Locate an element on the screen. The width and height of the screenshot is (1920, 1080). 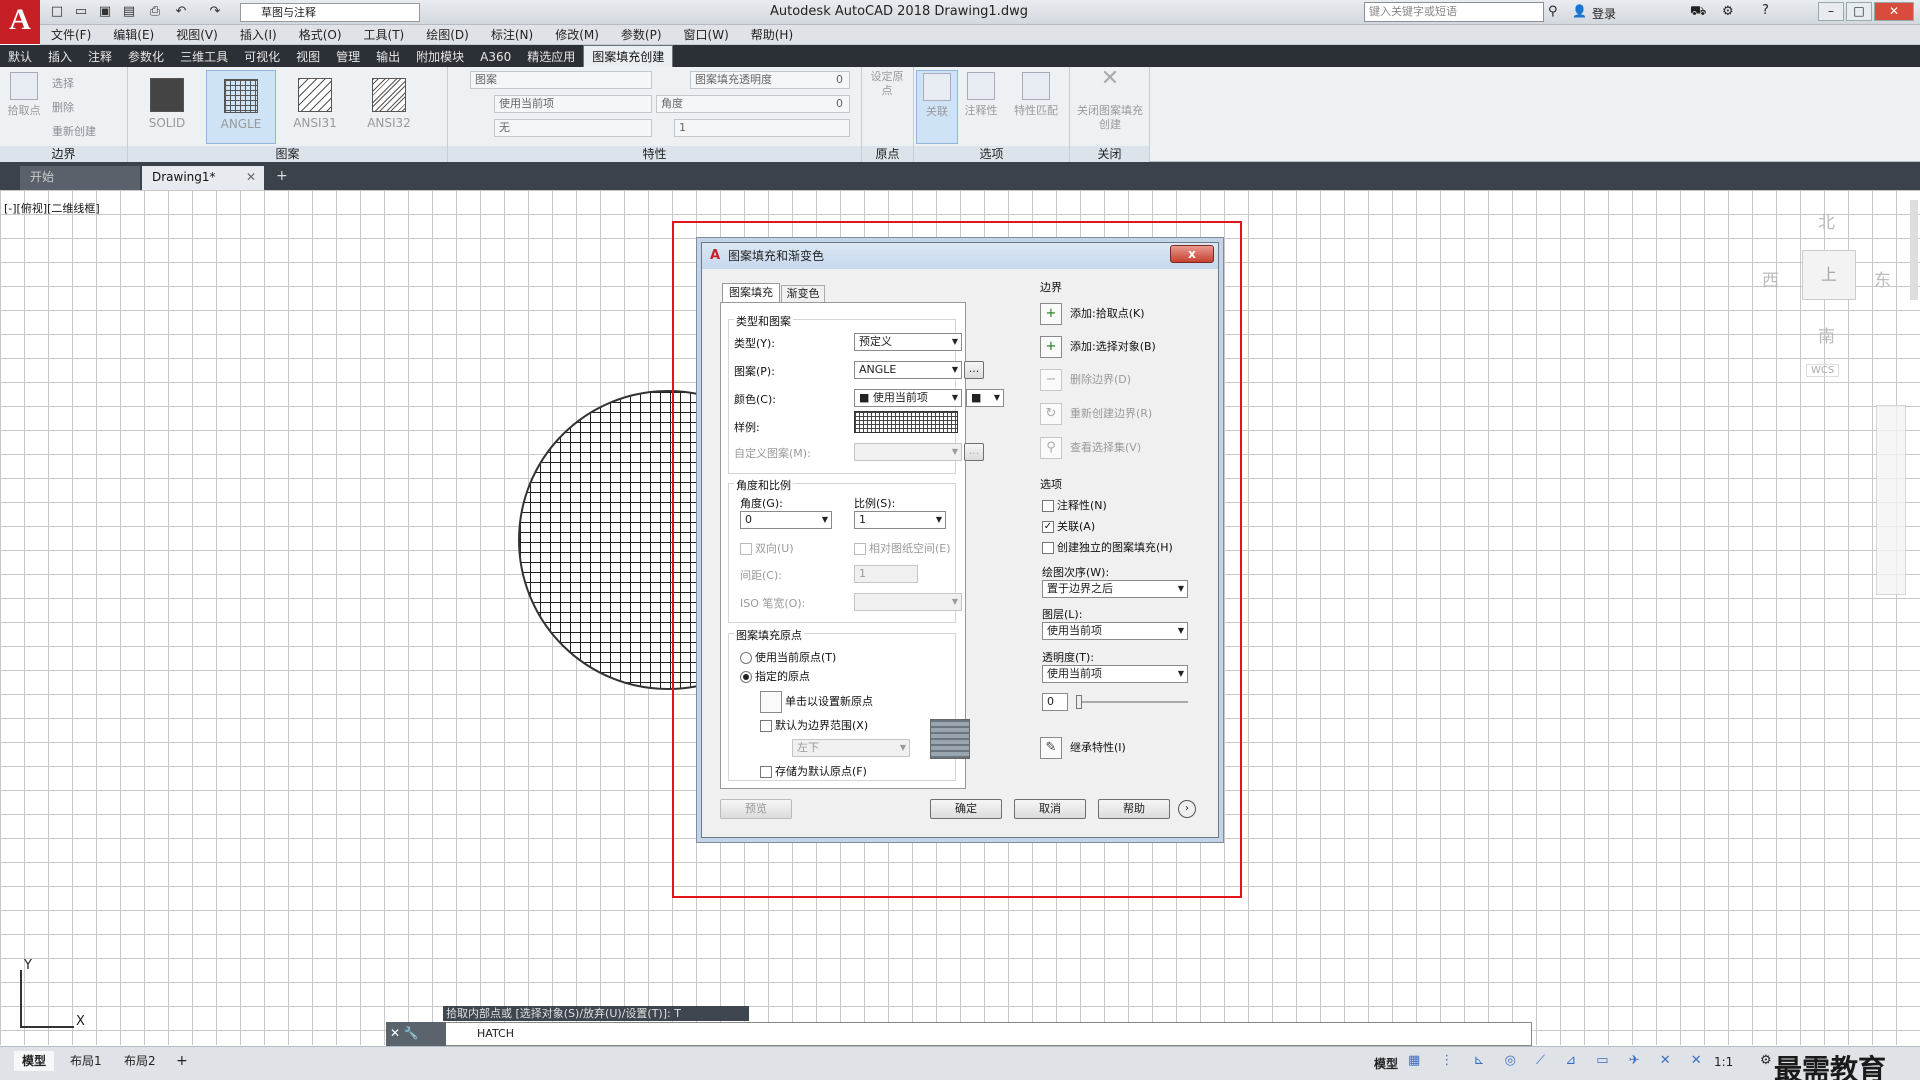
save-icon: ▣ is located at coordinates (105, 12).